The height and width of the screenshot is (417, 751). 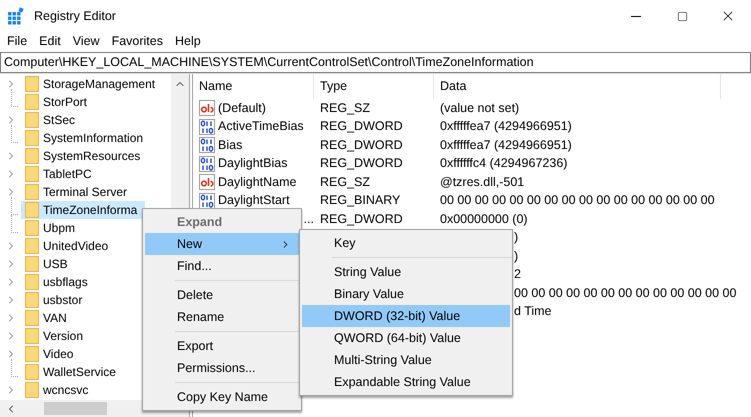 What do you see at coordinates (56, 336) in the screenshot?
I see `tree-item: Version` at bounding box center [56, 336].